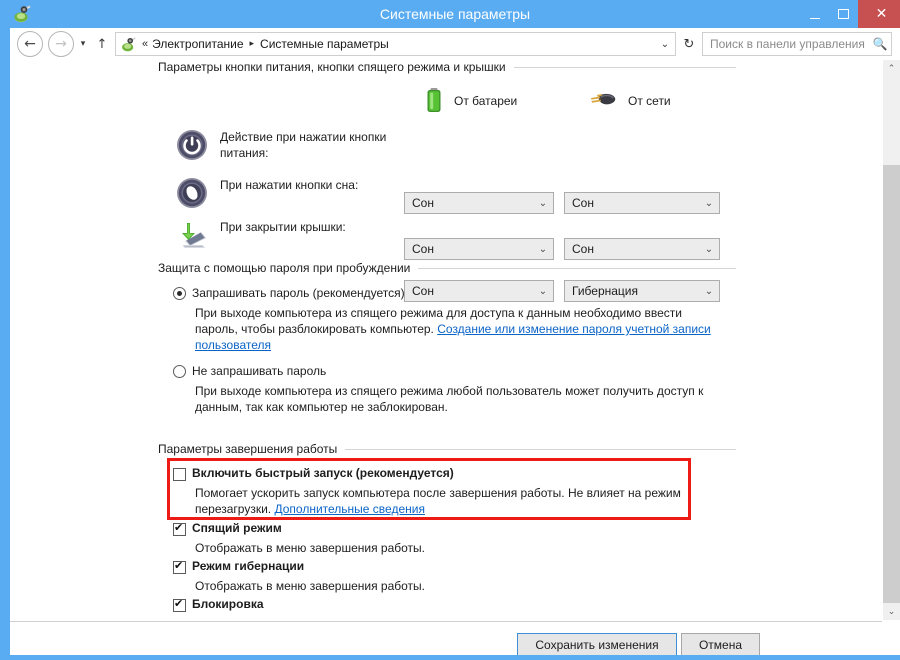 This screenshot has height=660, width=900. I want to click on column-header-on-battery: От батареи, so click(470, 101).